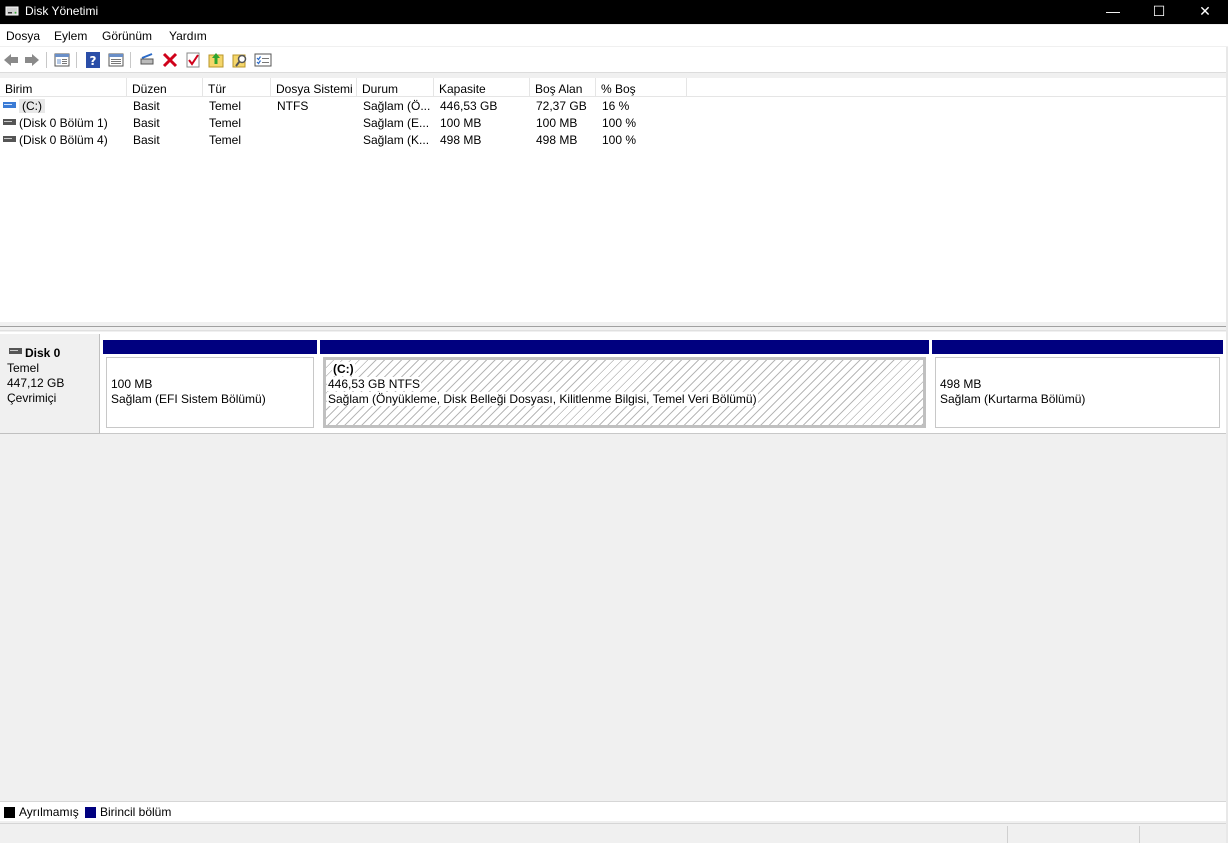 This screenshot has height=843, width=1228. What do you see at coordinates (614, 833) in the screenshot?
I see `status-bar` at bounding box center [614, 833].